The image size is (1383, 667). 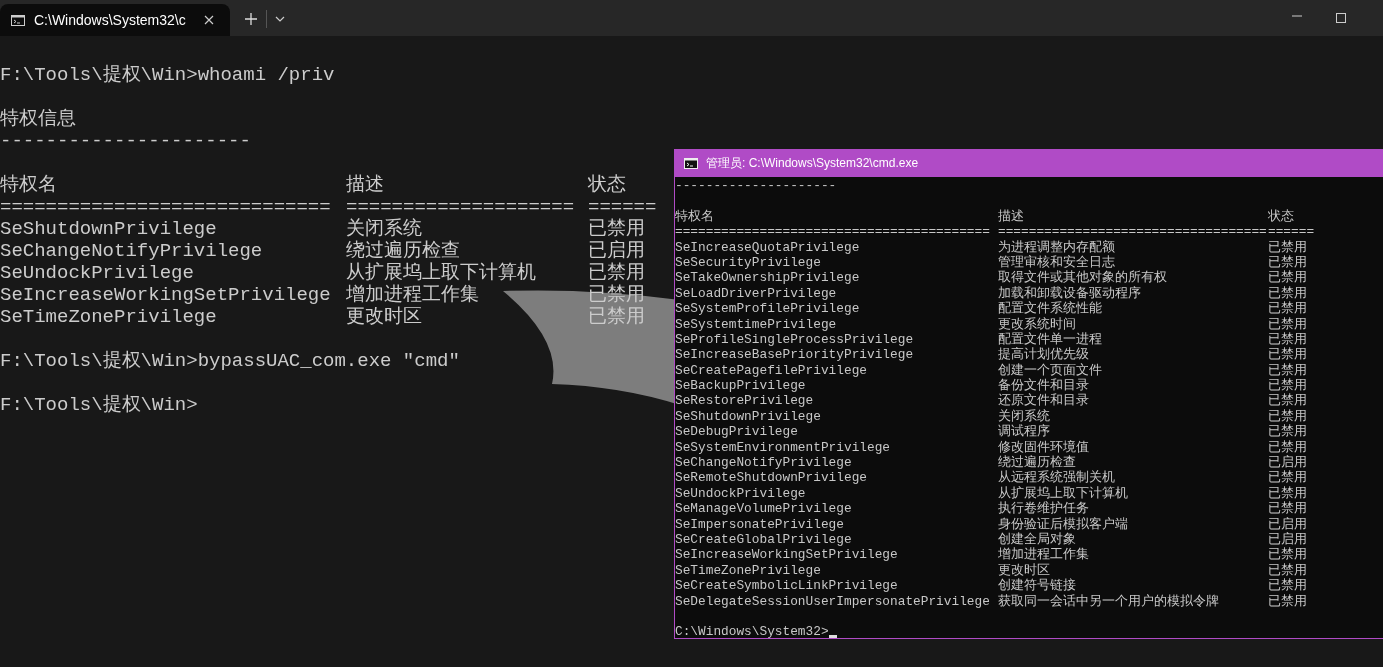 What do you see at coordinates (756, 186) in the screenshot?
I see `dash-rule-text: ---------------------` at bounding box center [756, 186].